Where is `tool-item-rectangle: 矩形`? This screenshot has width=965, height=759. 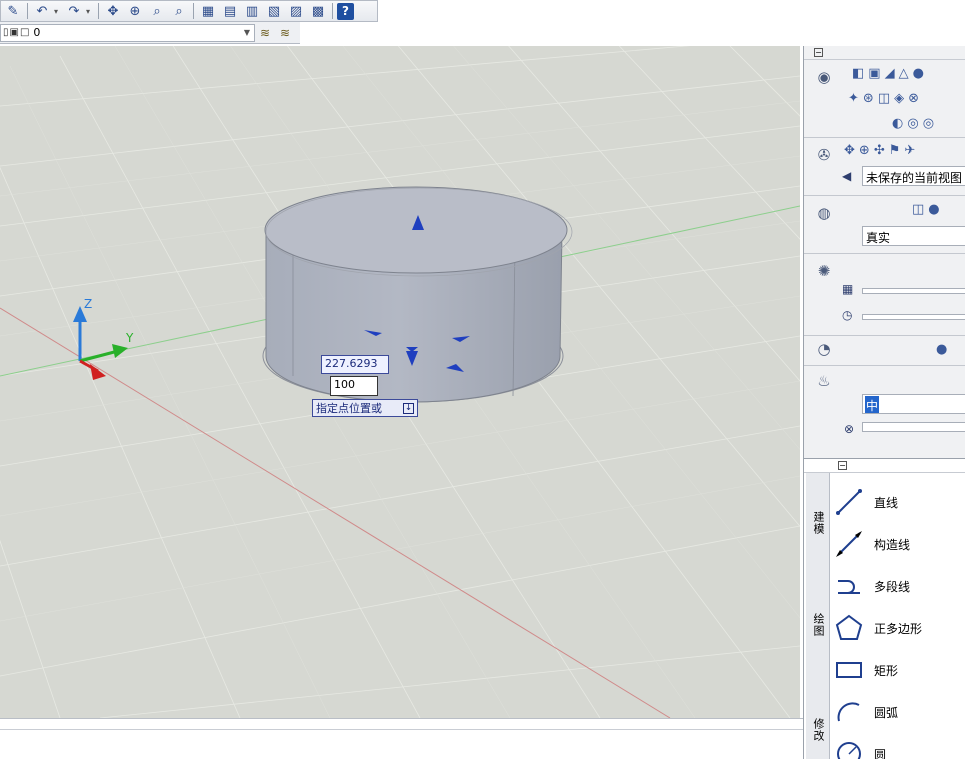
tool-item-rectangle: 矩形 is located at coordinates (878, 670).